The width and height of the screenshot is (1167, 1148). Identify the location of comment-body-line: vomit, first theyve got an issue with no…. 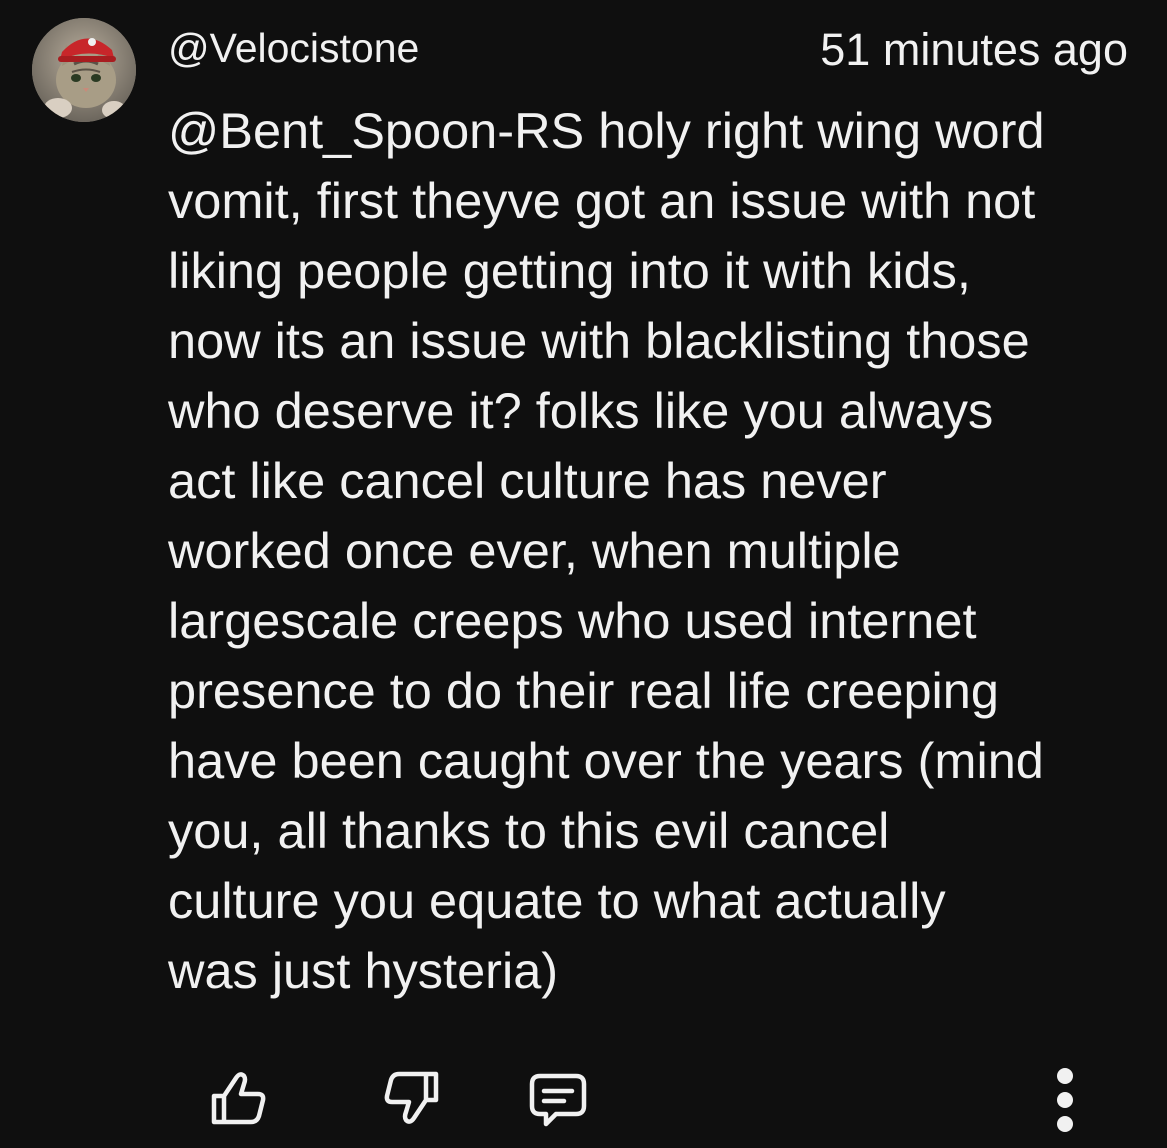
(602, 200).